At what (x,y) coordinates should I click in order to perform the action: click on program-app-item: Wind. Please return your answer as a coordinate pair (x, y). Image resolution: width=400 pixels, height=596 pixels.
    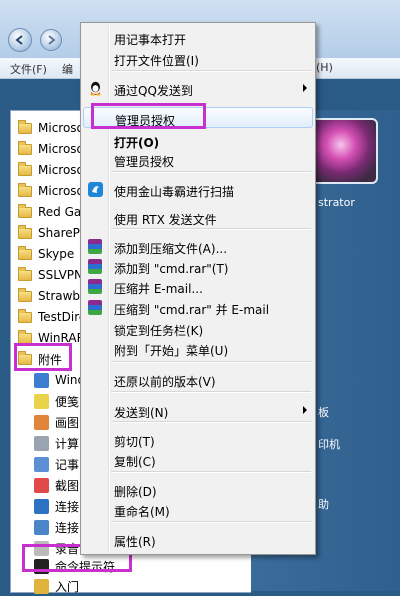
    Looking at the image, I should click on (59, 380).